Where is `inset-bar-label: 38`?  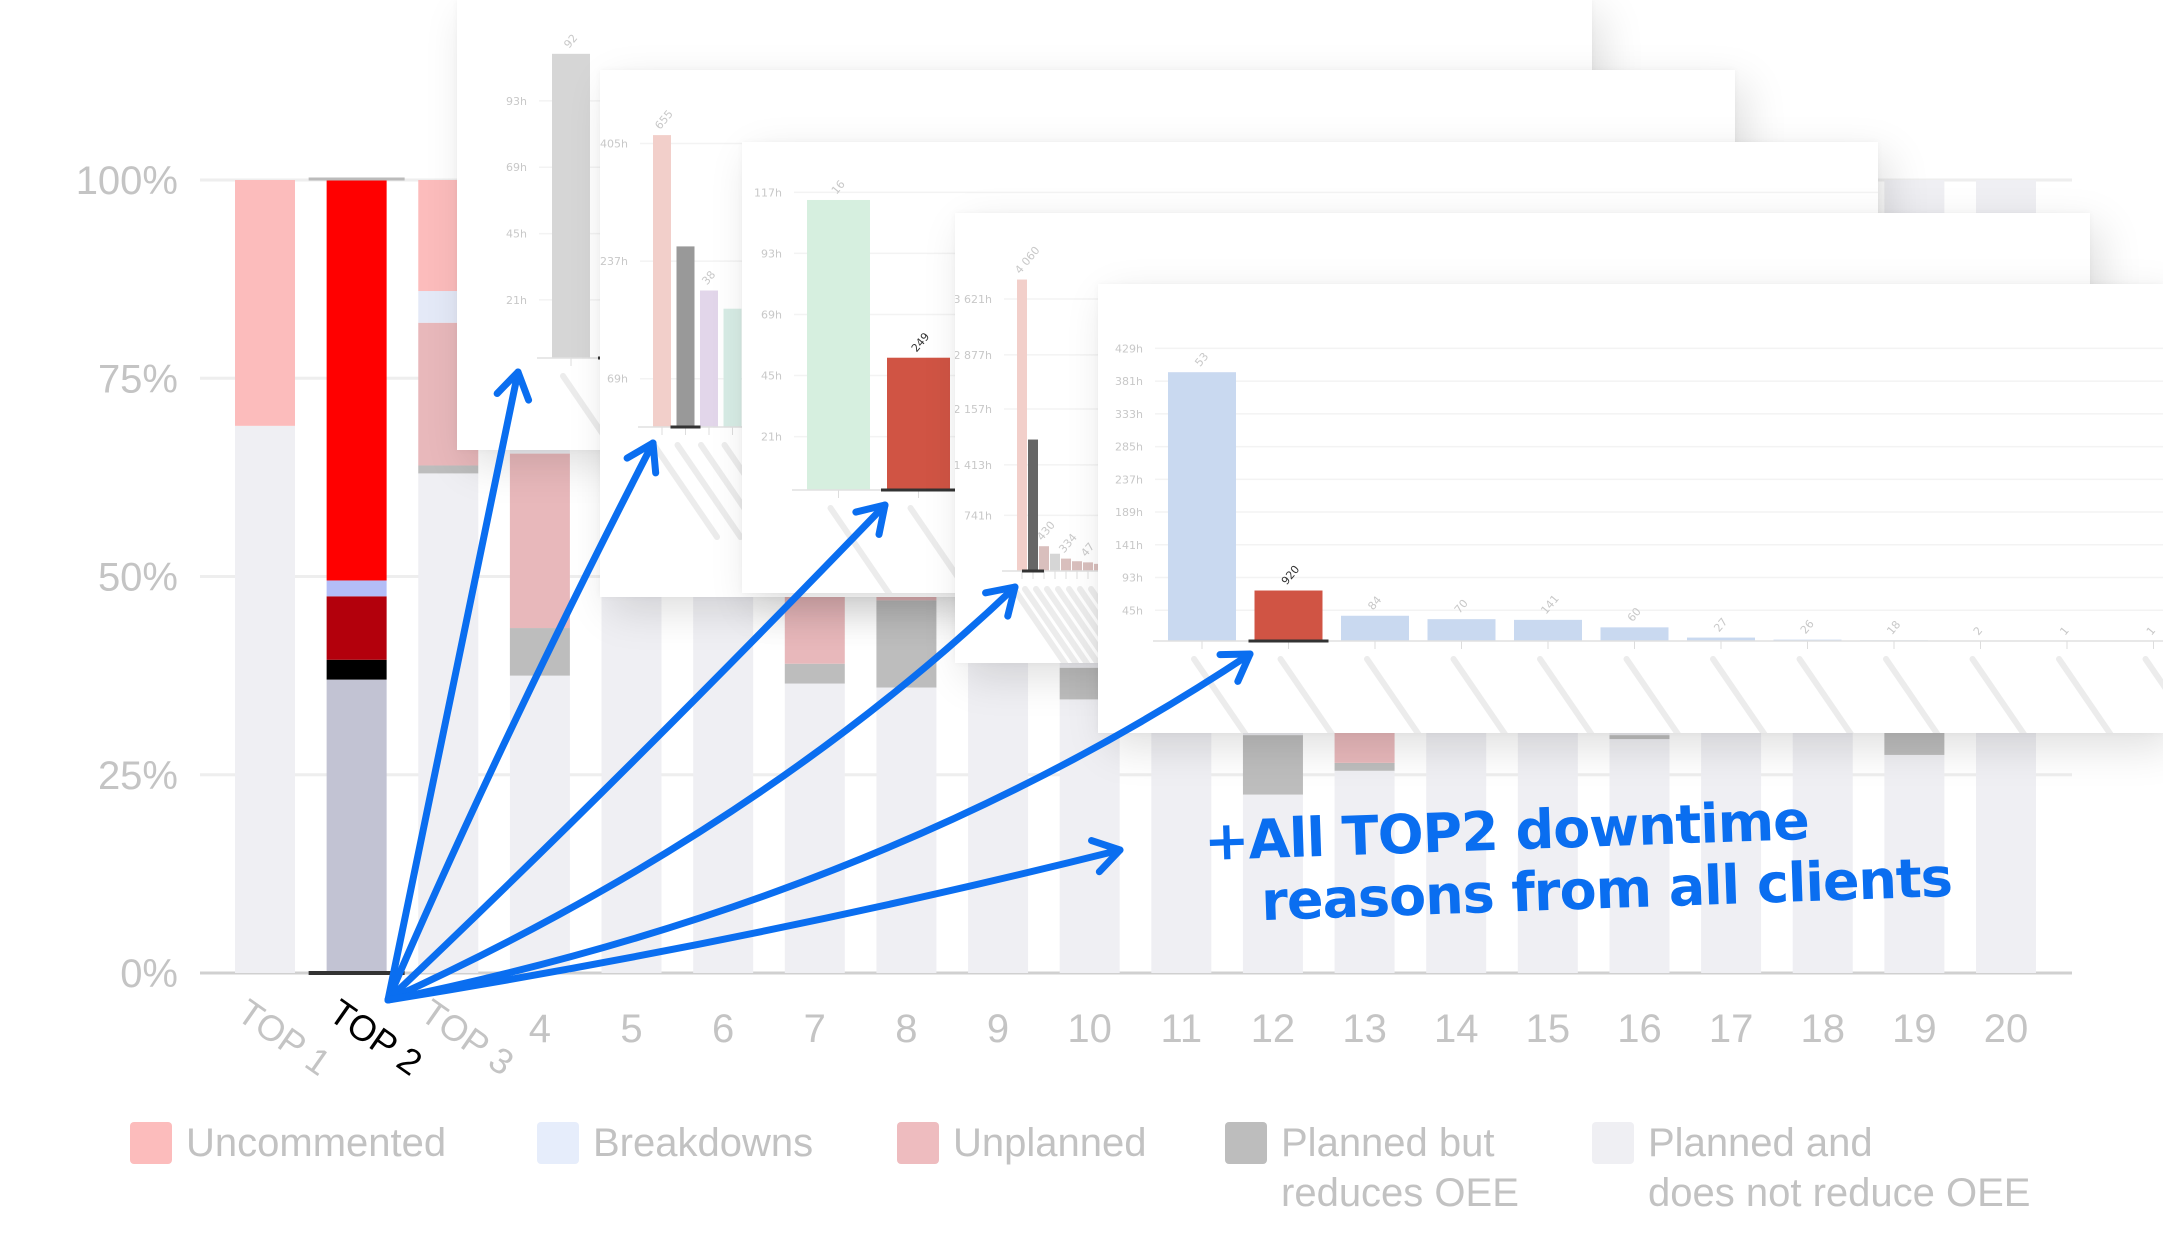
inset-bar-label: 38 is located at coordinates (708, 277).